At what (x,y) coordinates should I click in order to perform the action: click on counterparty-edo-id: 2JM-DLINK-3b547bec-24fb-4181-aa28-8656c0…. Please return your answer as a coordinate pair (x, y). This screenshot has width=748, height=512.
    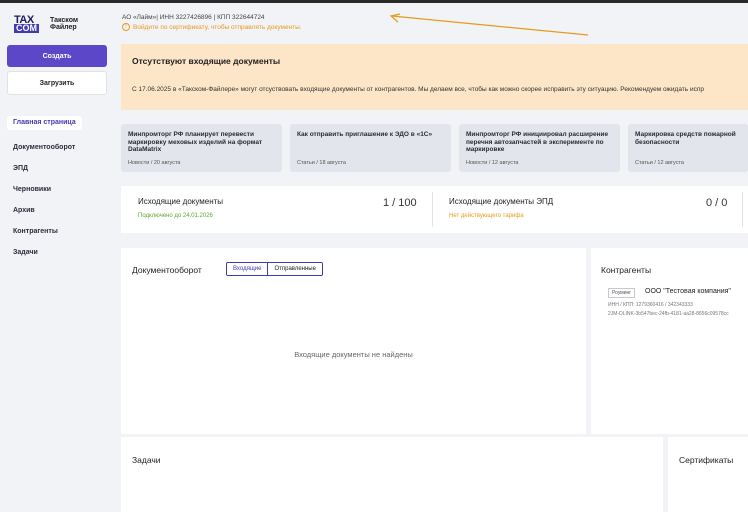
    Looking at the image, I should click on (668, 314).